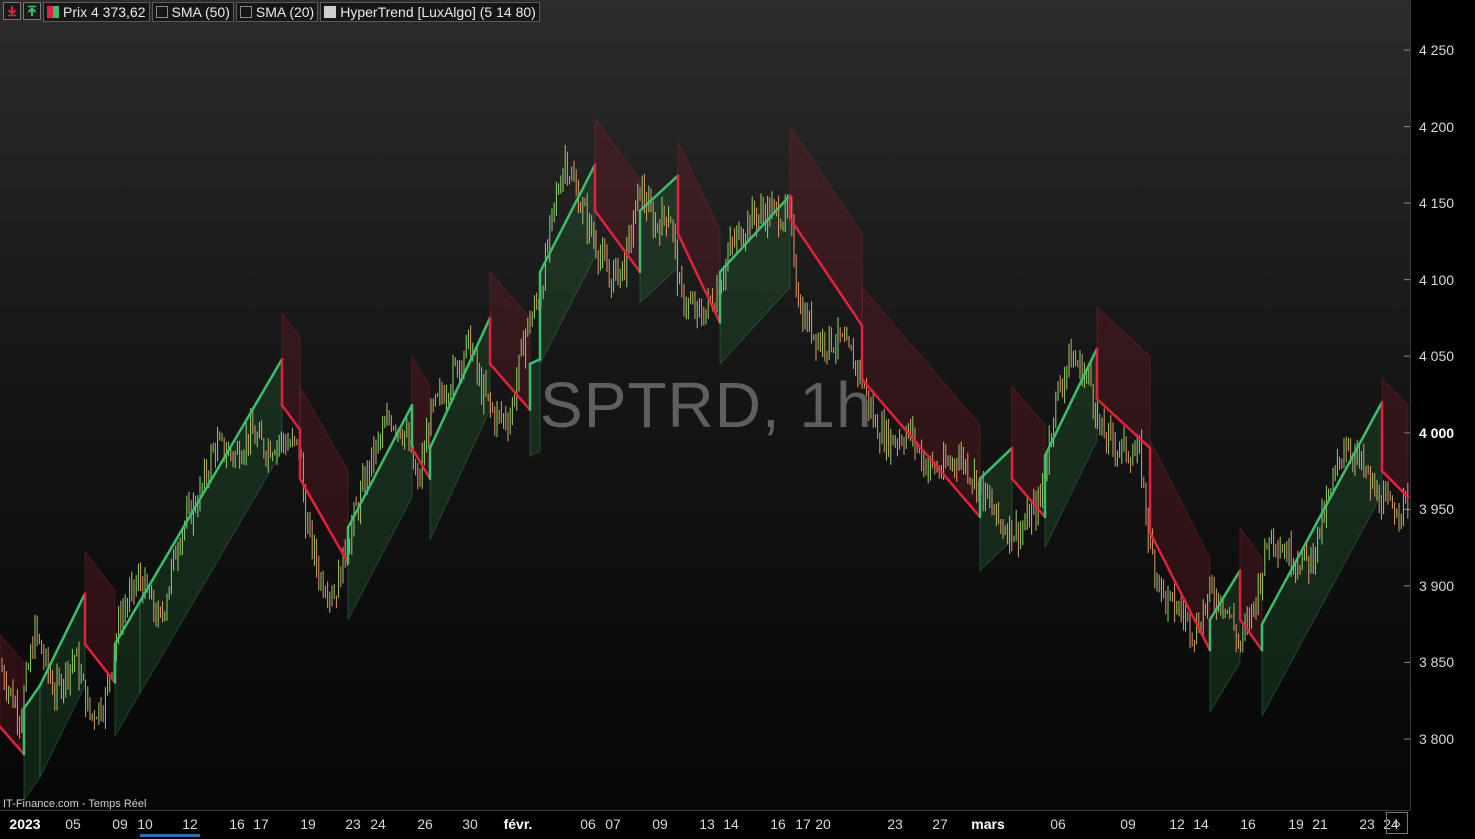 Image resolution: width=1475 pixels, height=839 pixels. What do you see at coordinates (378, 824) in the screenshot?
I see `x-tick-label: 24` at bounding box center [378, 824].